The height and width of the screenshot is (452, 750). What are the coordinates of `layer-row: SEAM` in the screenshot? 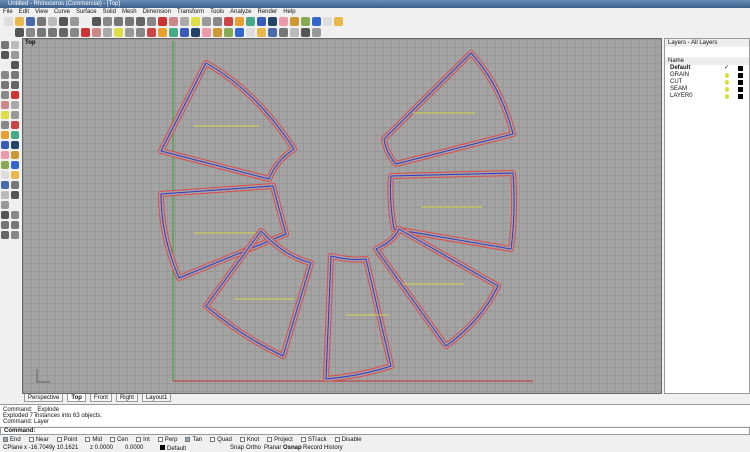 It's located at (707, 89).